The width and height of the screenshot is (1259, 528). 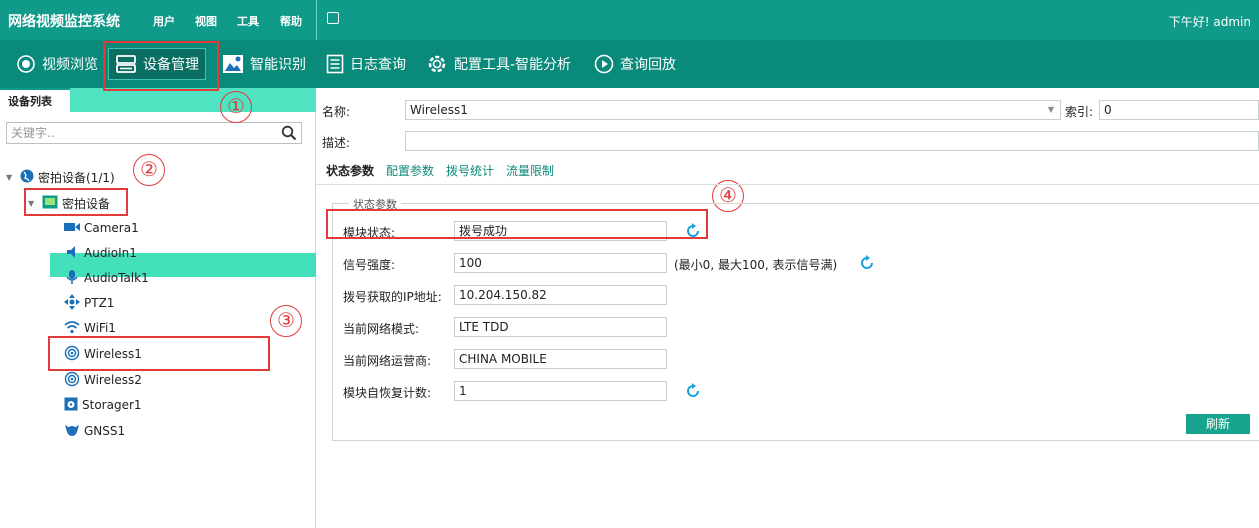 What do you see at coordinates (111, 228) in the screenshot?
I see `tree-item-label: Camera1` at bounding box center [111, 228].